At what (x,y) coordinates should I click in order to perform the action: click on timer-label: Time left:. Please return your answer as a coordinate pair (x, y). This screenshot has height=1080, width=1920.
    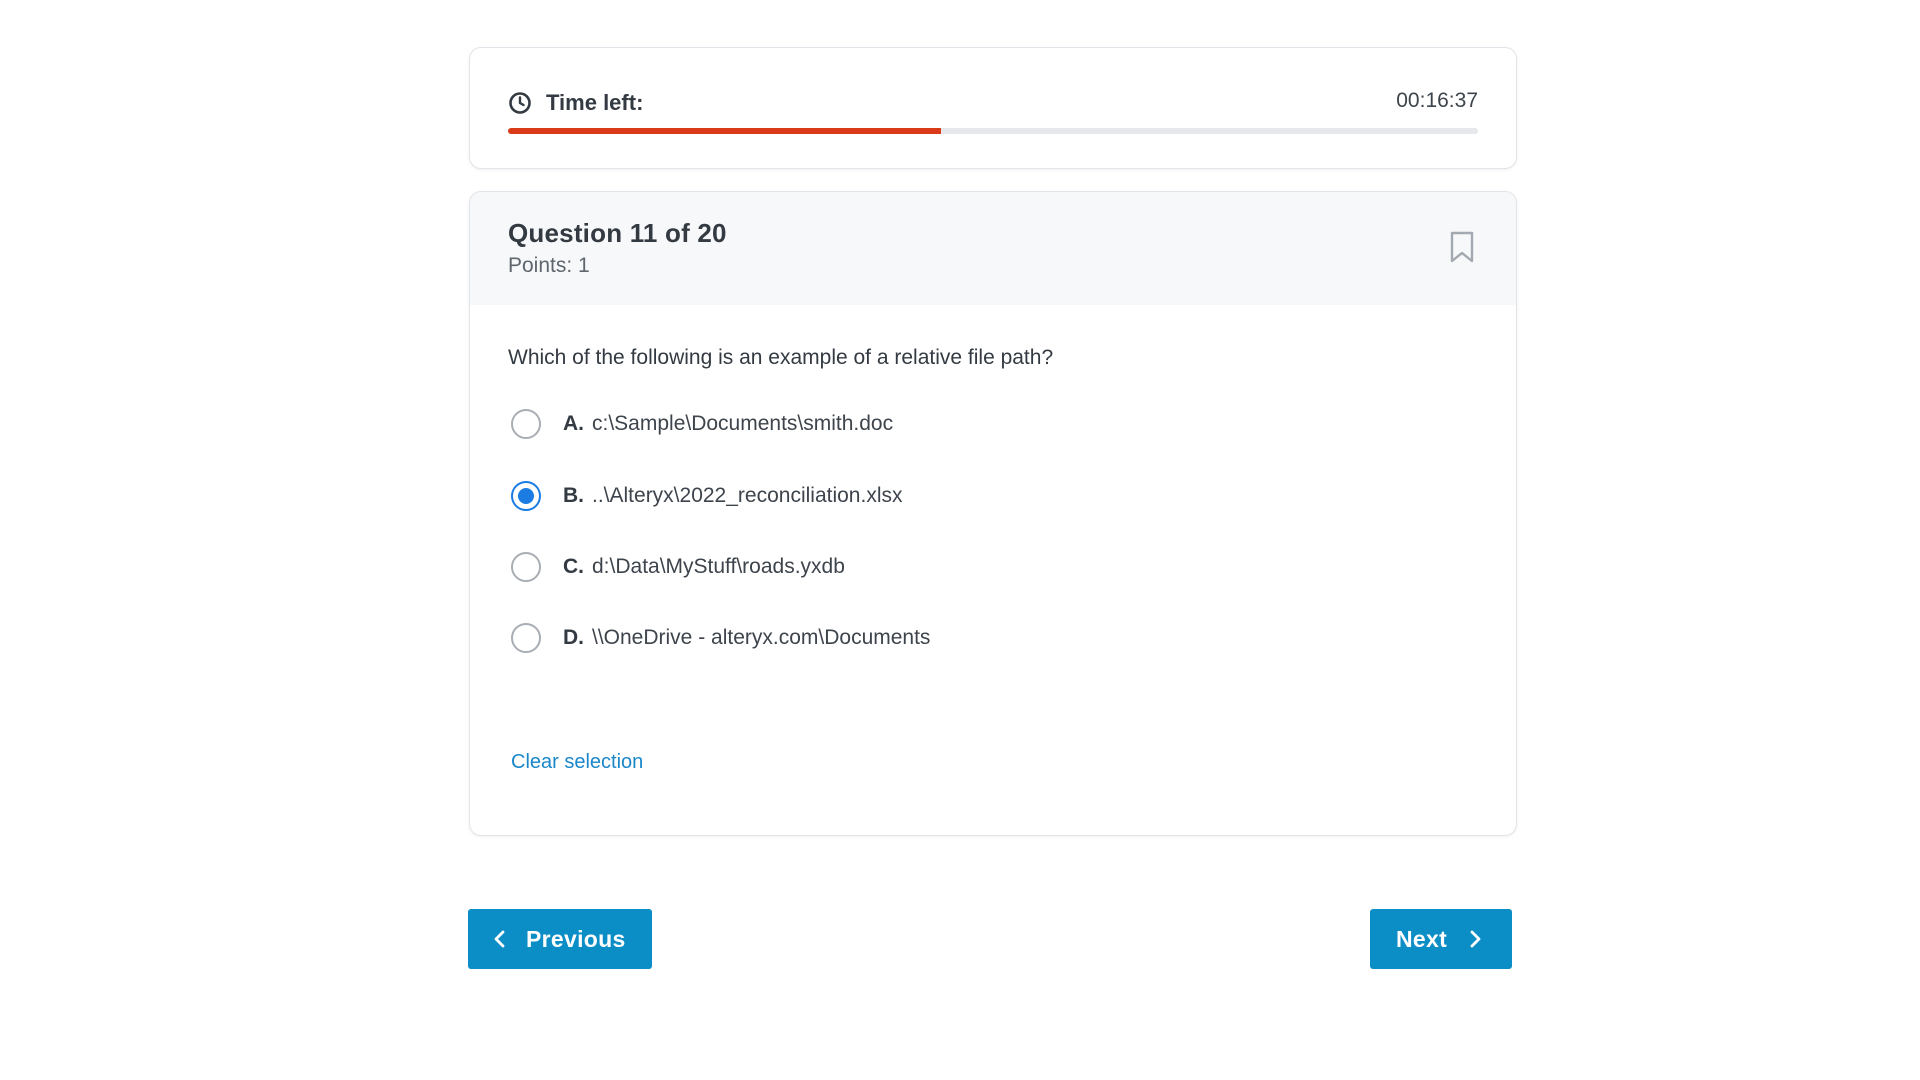
    Looking at the image, I should click on (595, 102).